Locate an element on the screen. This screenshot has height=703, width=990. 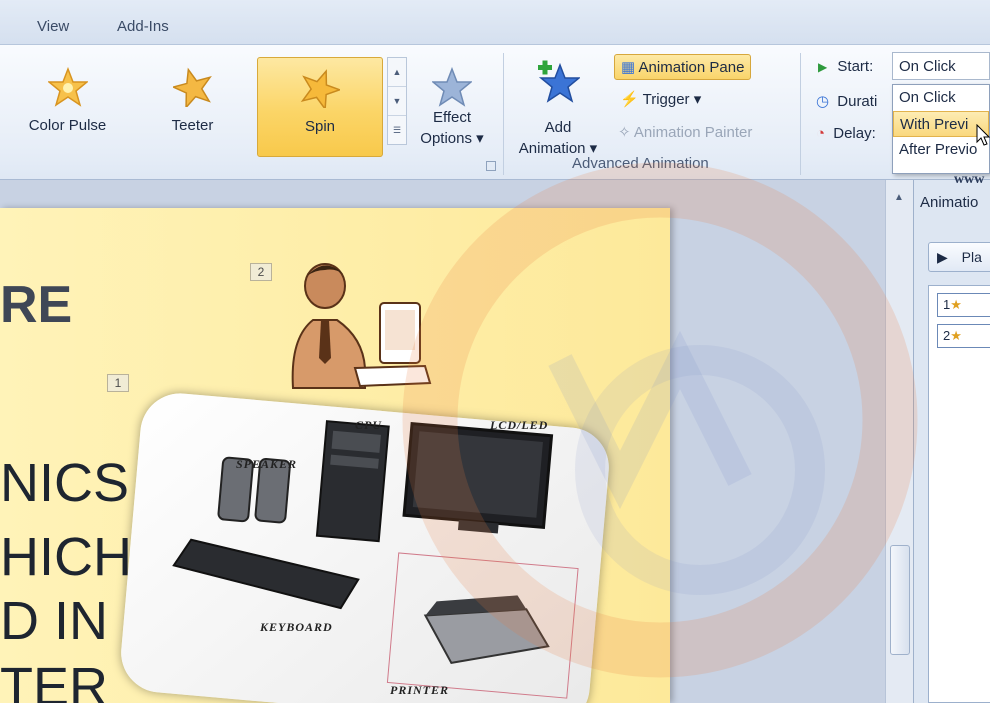
animation-list: 1★ 2★ is located at coordinates (959, 494).